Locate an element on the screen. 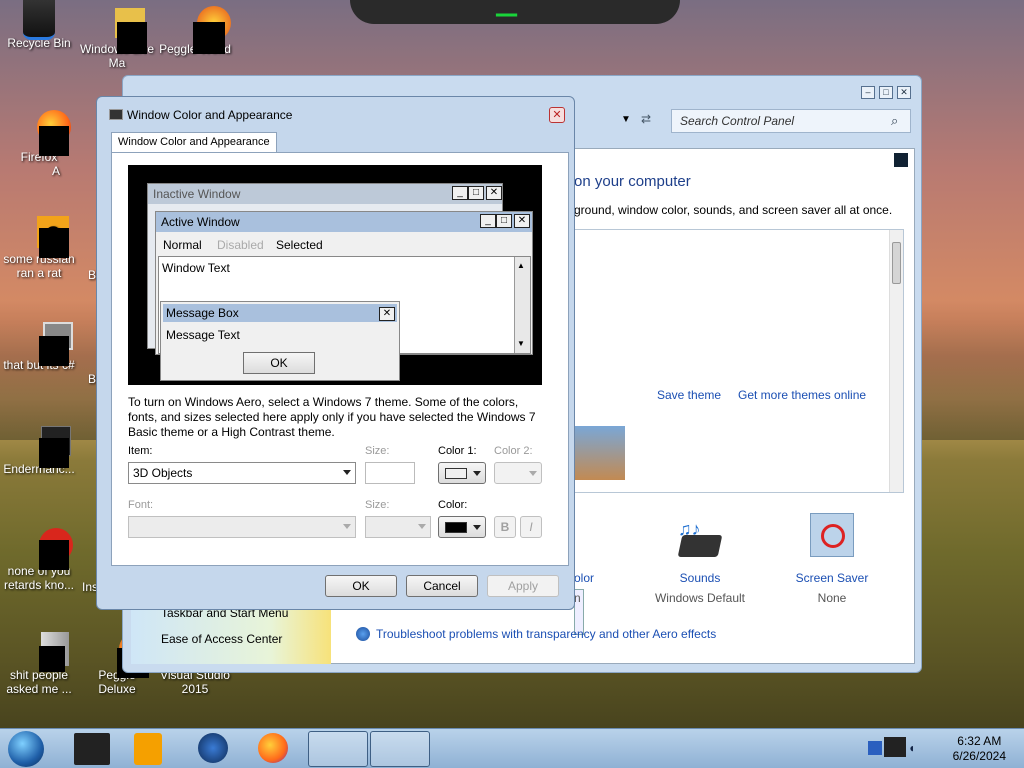 Image resolution: width=1024 pixels, height=768 pixels. font-color-picker is located at coordinates (462, 527).